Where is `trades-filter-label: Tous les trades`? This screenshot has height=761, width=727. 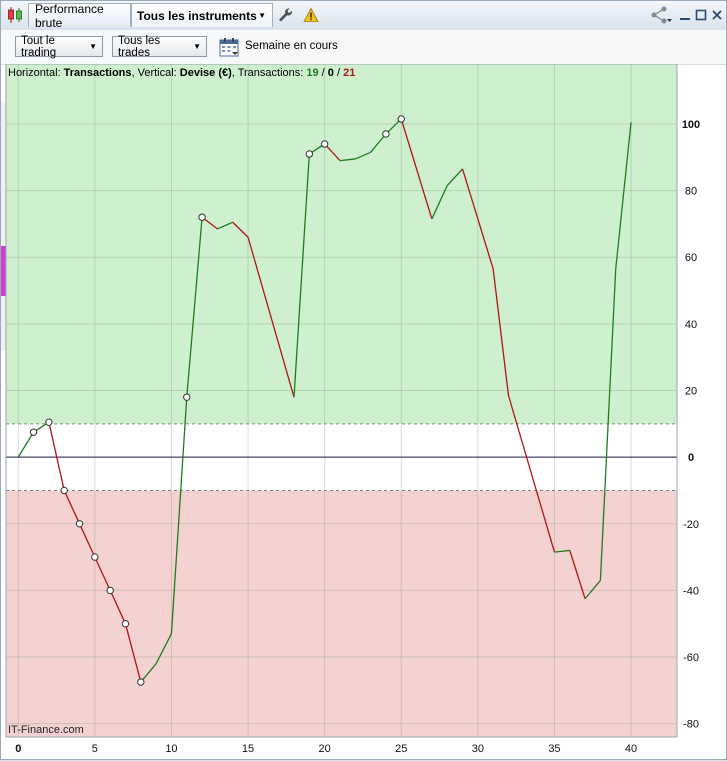 trades-filter-label: Tous les trades is located at coordinates (139, 46).